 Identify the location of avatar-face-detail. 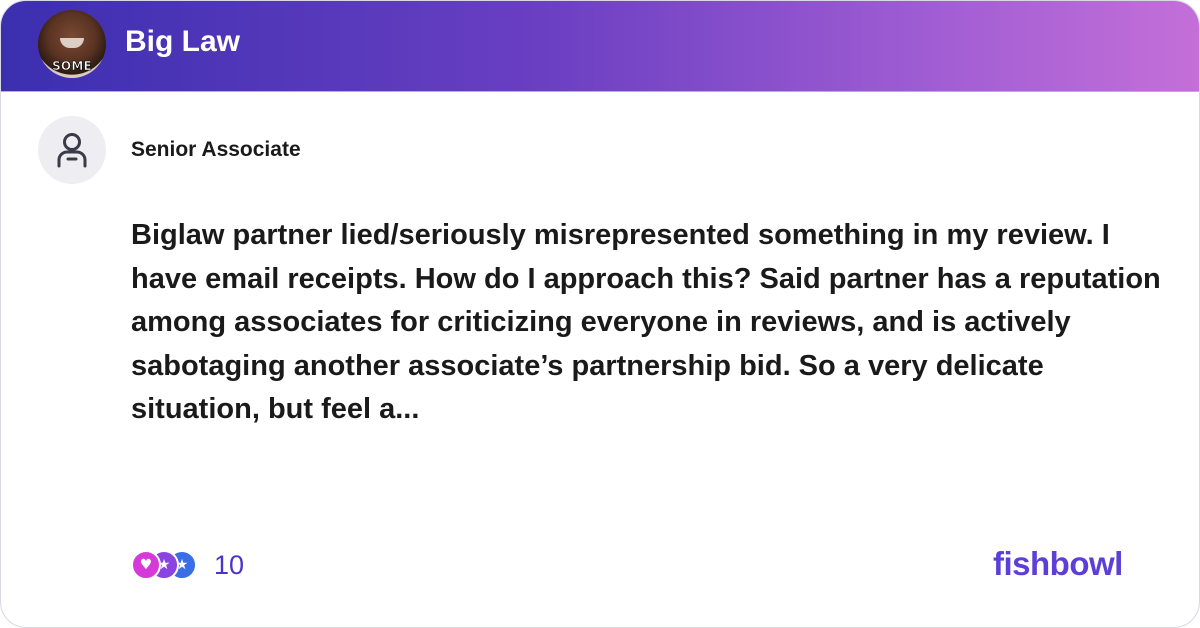
(72, 43).